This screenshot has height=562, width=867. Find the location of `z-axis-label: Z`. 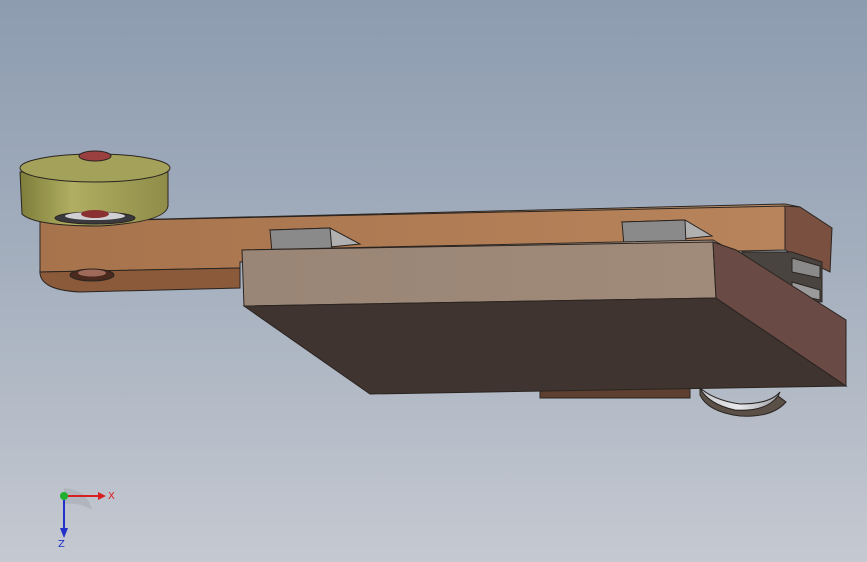

z-axis-label: Z is located at coordinates (61, 544).